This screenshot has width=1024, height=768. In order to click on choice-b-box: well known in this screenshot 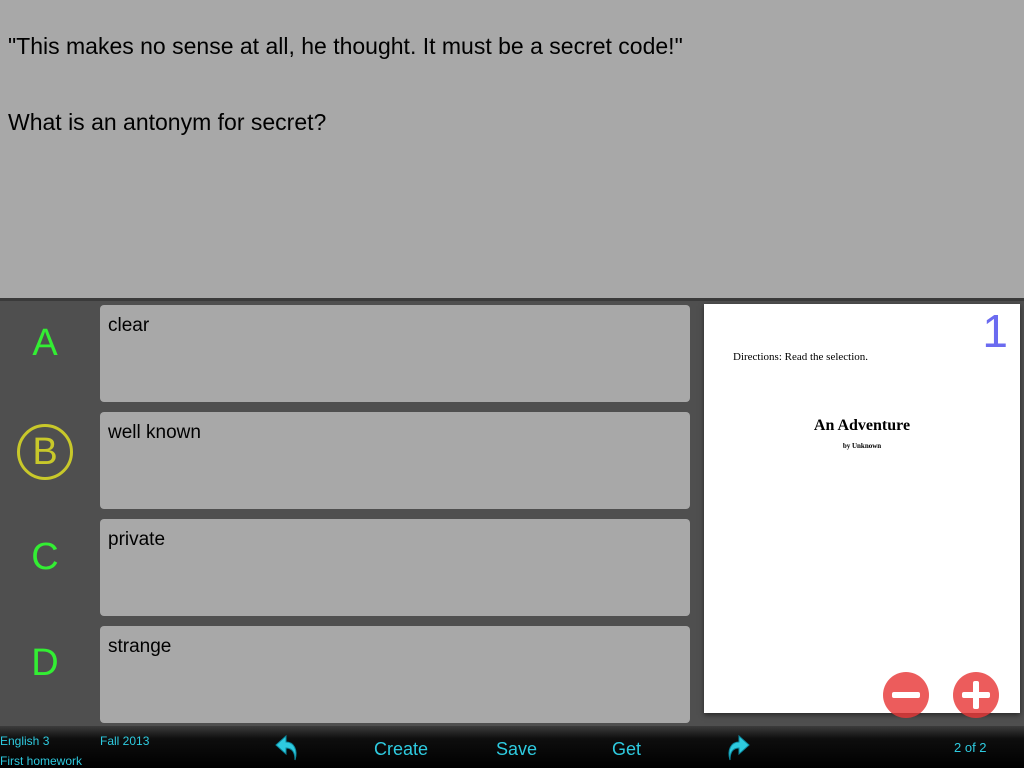, I will do `click(395, 460)`.